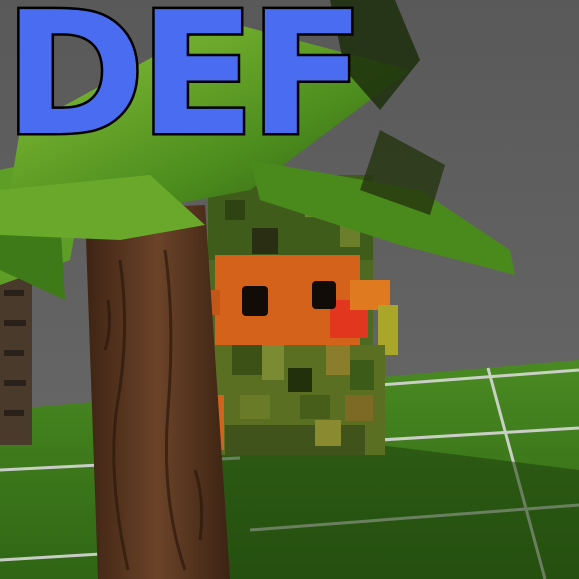  I want to click on character-eye-left, so click(255, 301).